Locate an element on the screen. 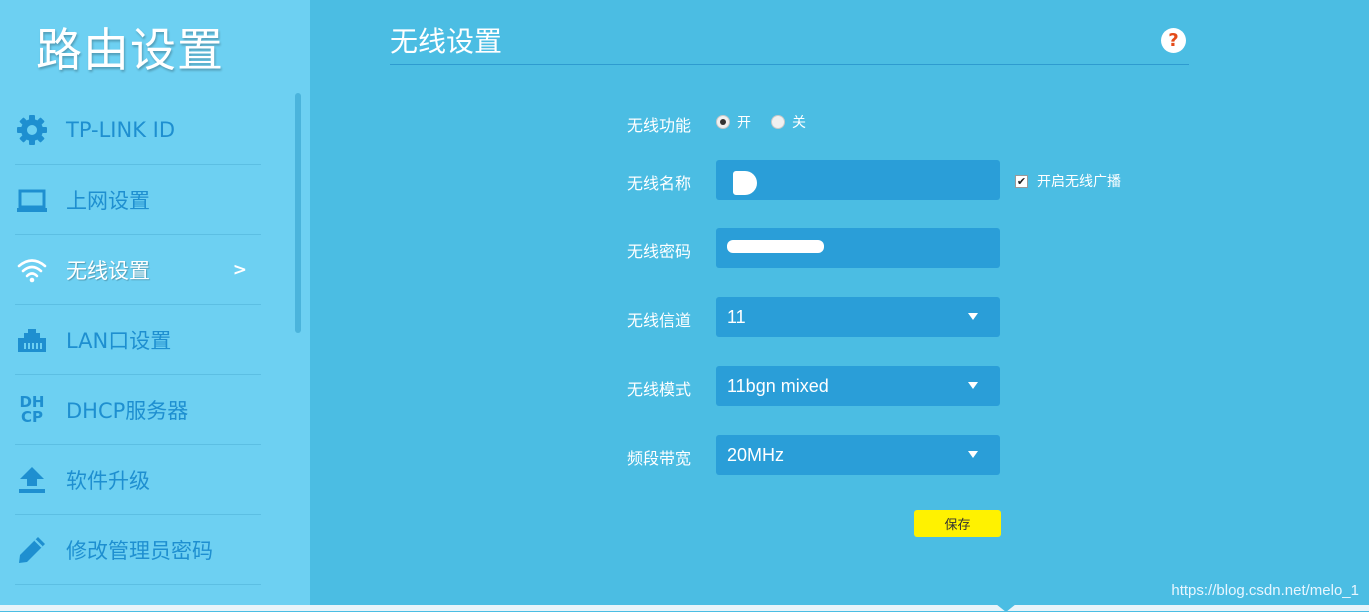 The image size is (1369, 612). lan-port-icon is located at coordinates (32, 340).